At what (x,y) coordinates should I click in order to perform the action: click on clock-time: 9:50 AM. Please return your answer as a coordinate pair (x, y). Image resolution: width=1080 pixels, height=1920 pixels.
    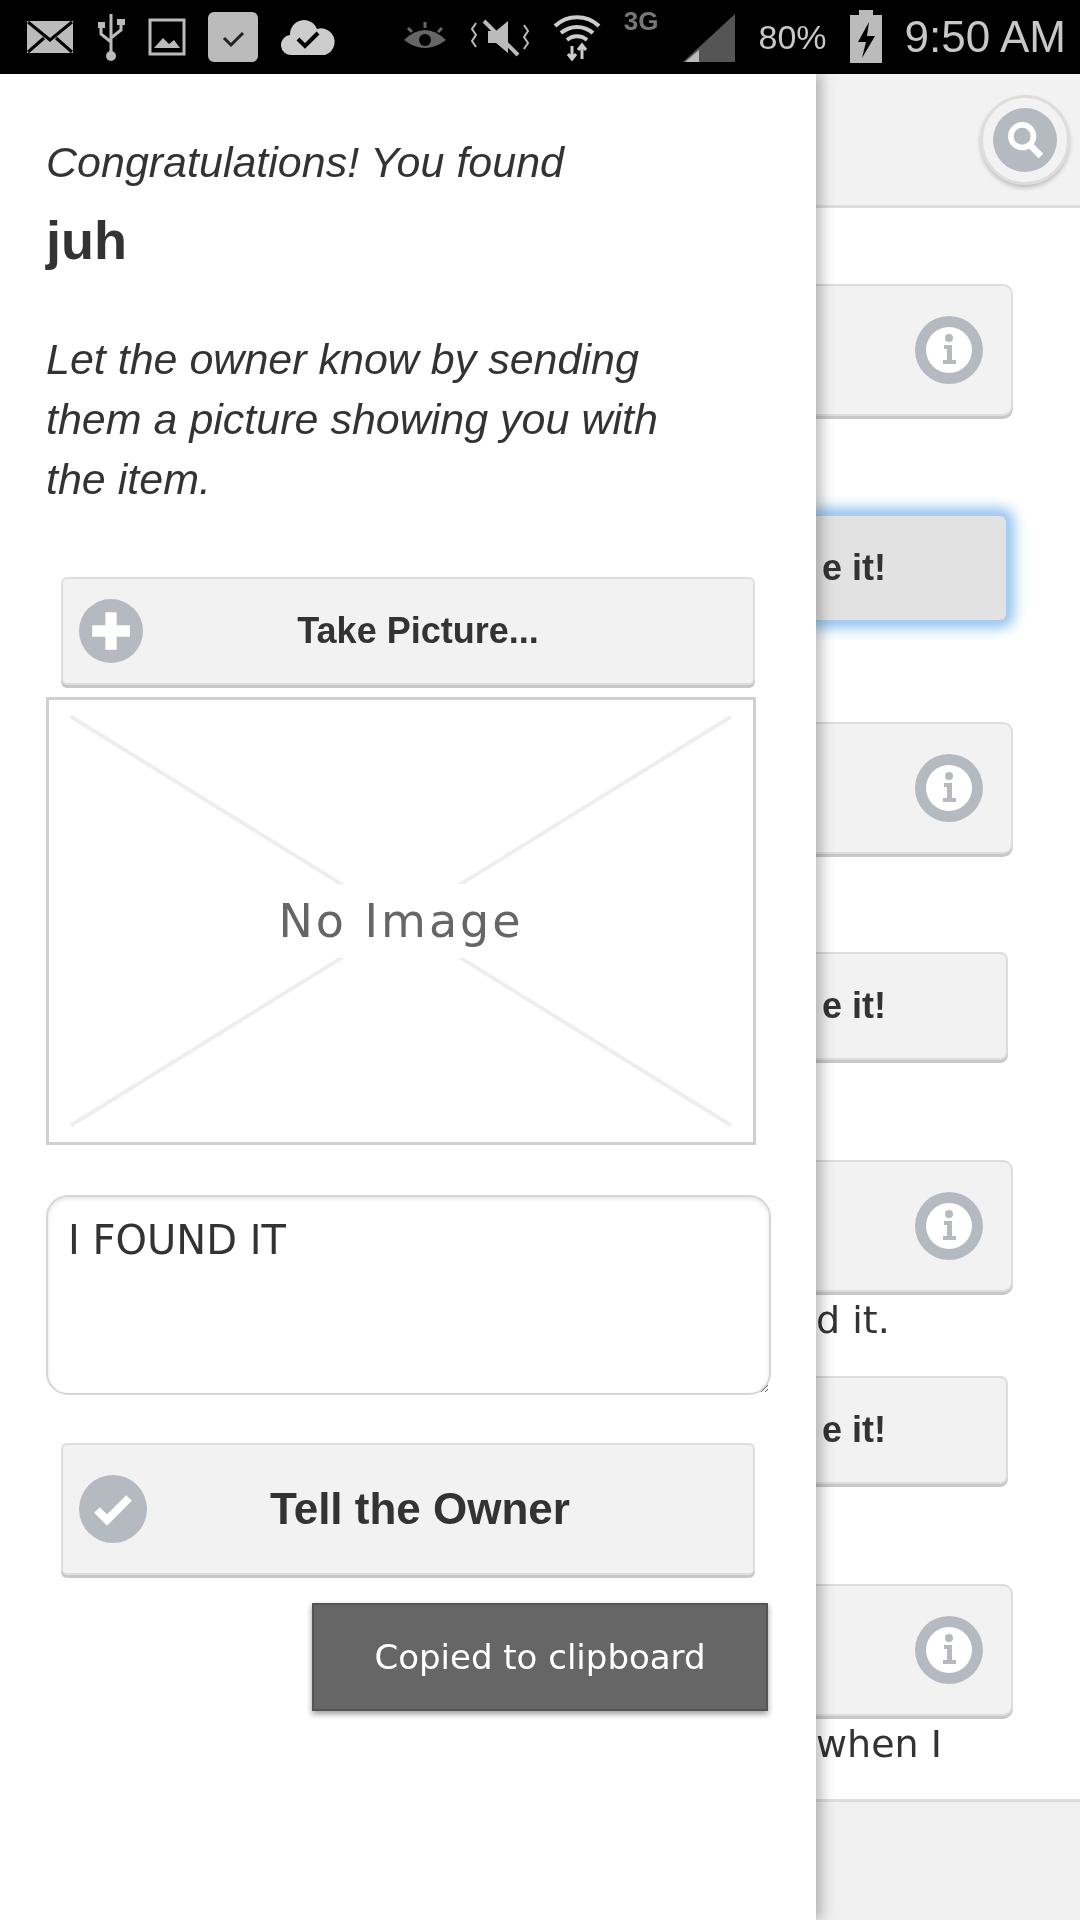
    Looking at the image, I should click on (985, 37).